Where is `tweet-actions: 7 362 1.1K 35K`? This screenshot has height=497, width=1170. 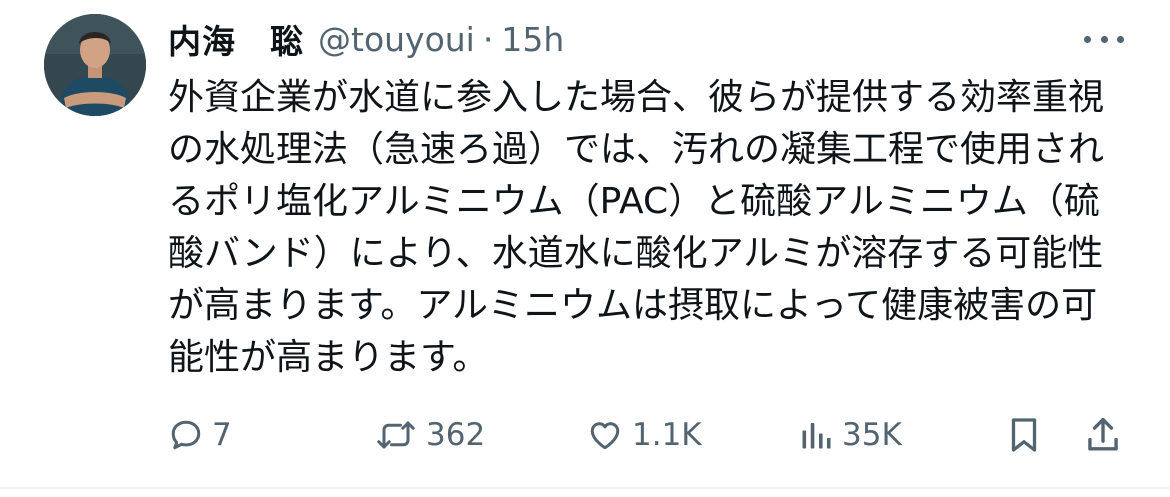 tweet-actions: 7 362 1.1K 35K is located at coordinates (648, 435).